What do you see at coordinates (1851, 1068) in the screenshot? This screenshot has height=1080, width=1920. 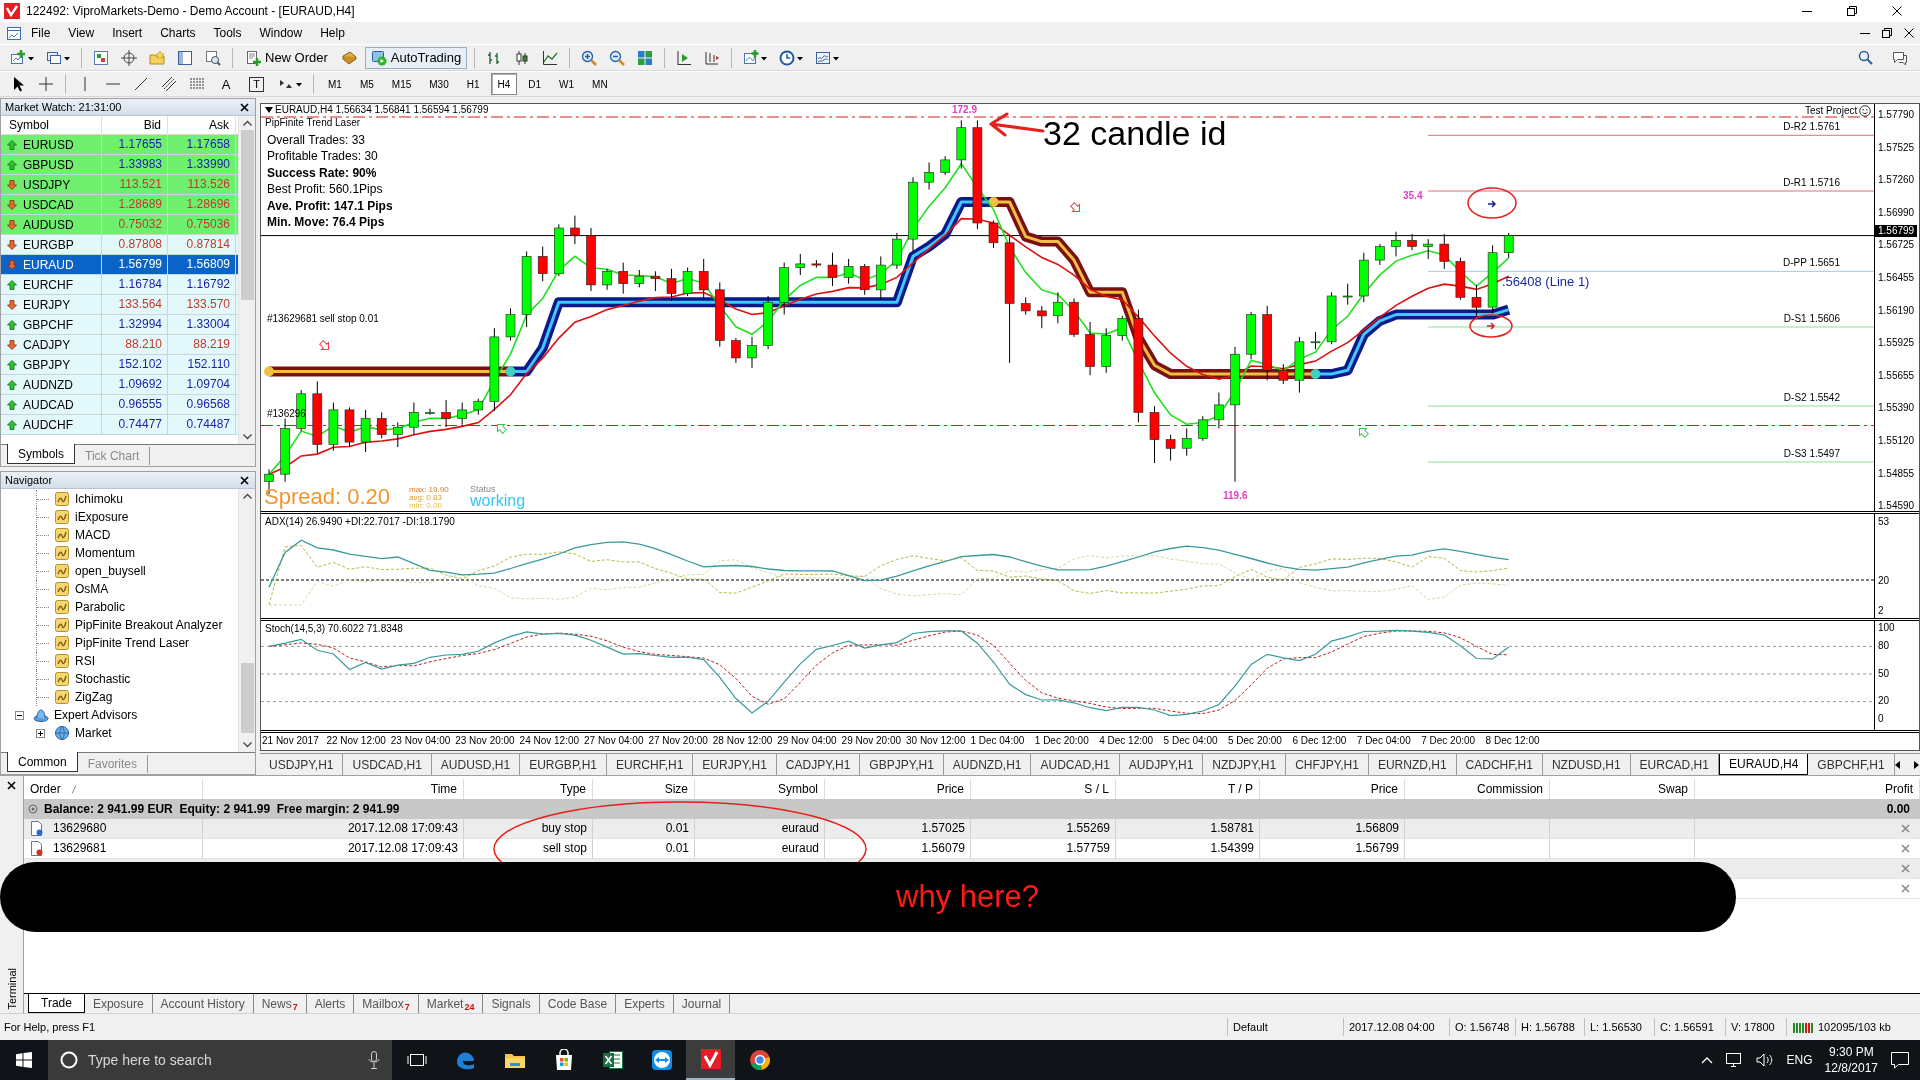 I see `clock-date: 12/8/2017` at bounding box center [1851, 1068].